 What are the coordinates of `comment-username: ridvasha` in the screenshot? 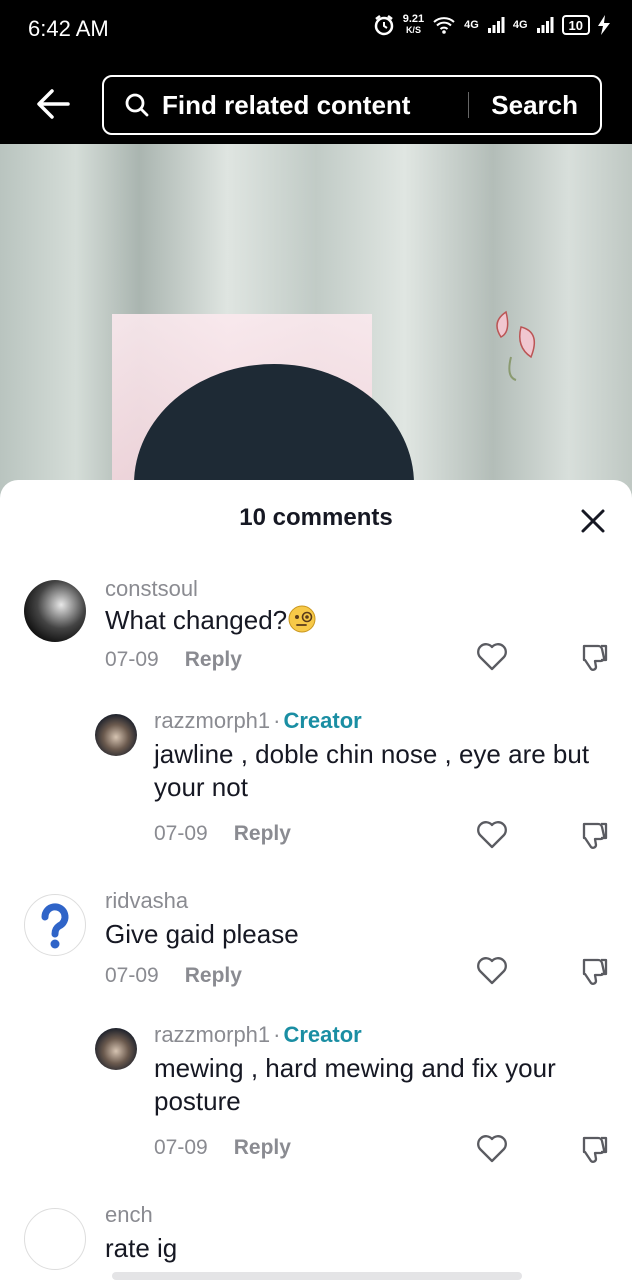 It's located at (146, 901).